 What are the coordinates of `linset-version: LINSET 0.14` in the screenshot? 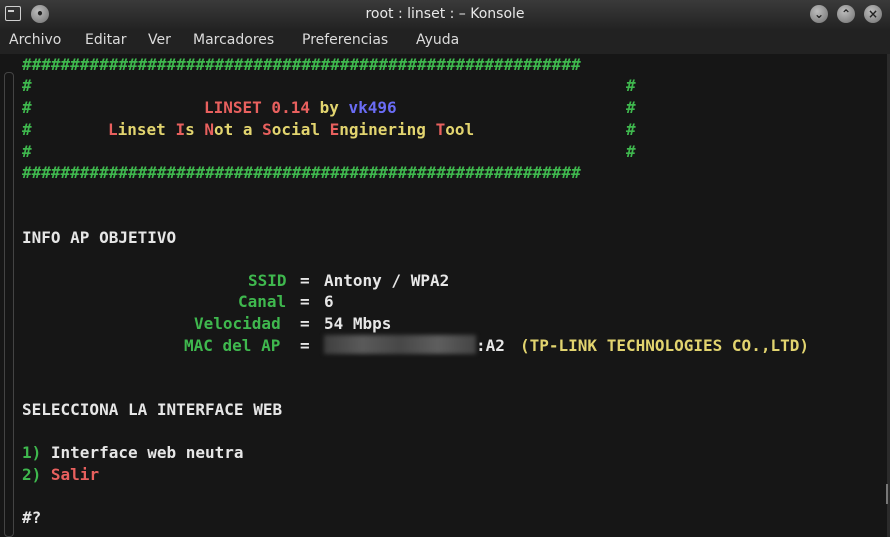 It's located at (257, 107).